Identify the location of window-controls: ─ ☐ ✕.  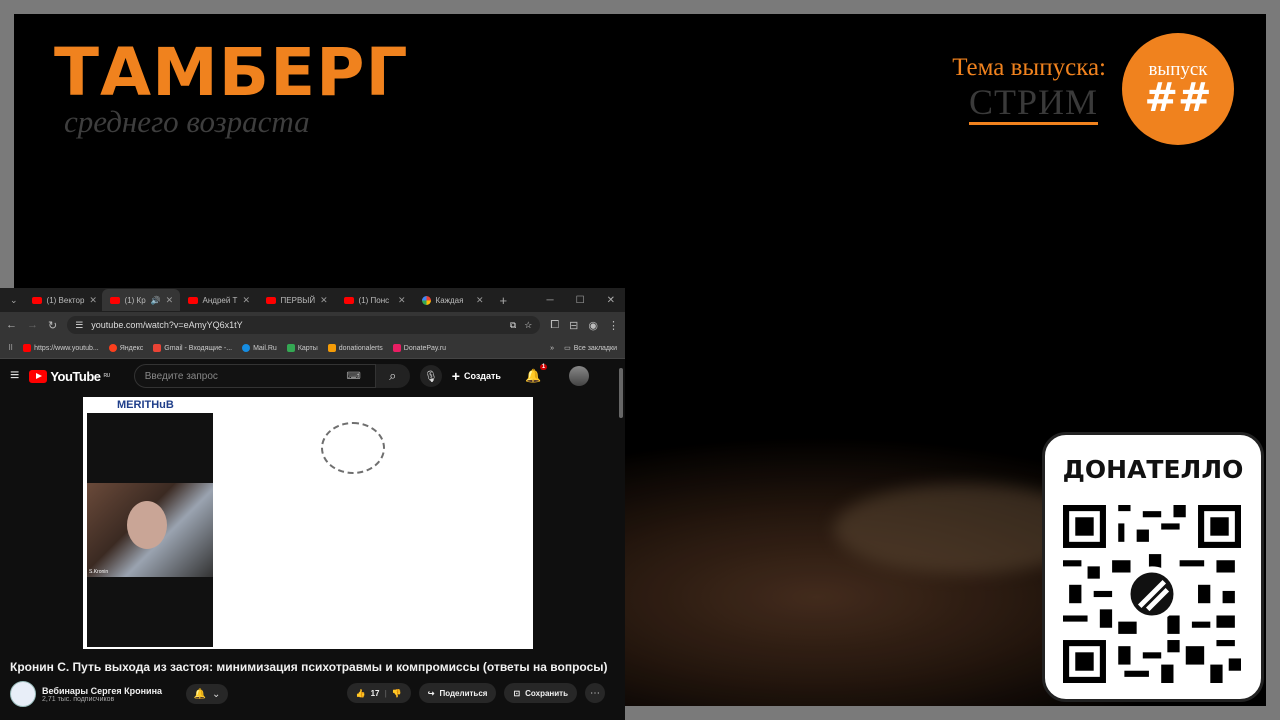
(586, 300).